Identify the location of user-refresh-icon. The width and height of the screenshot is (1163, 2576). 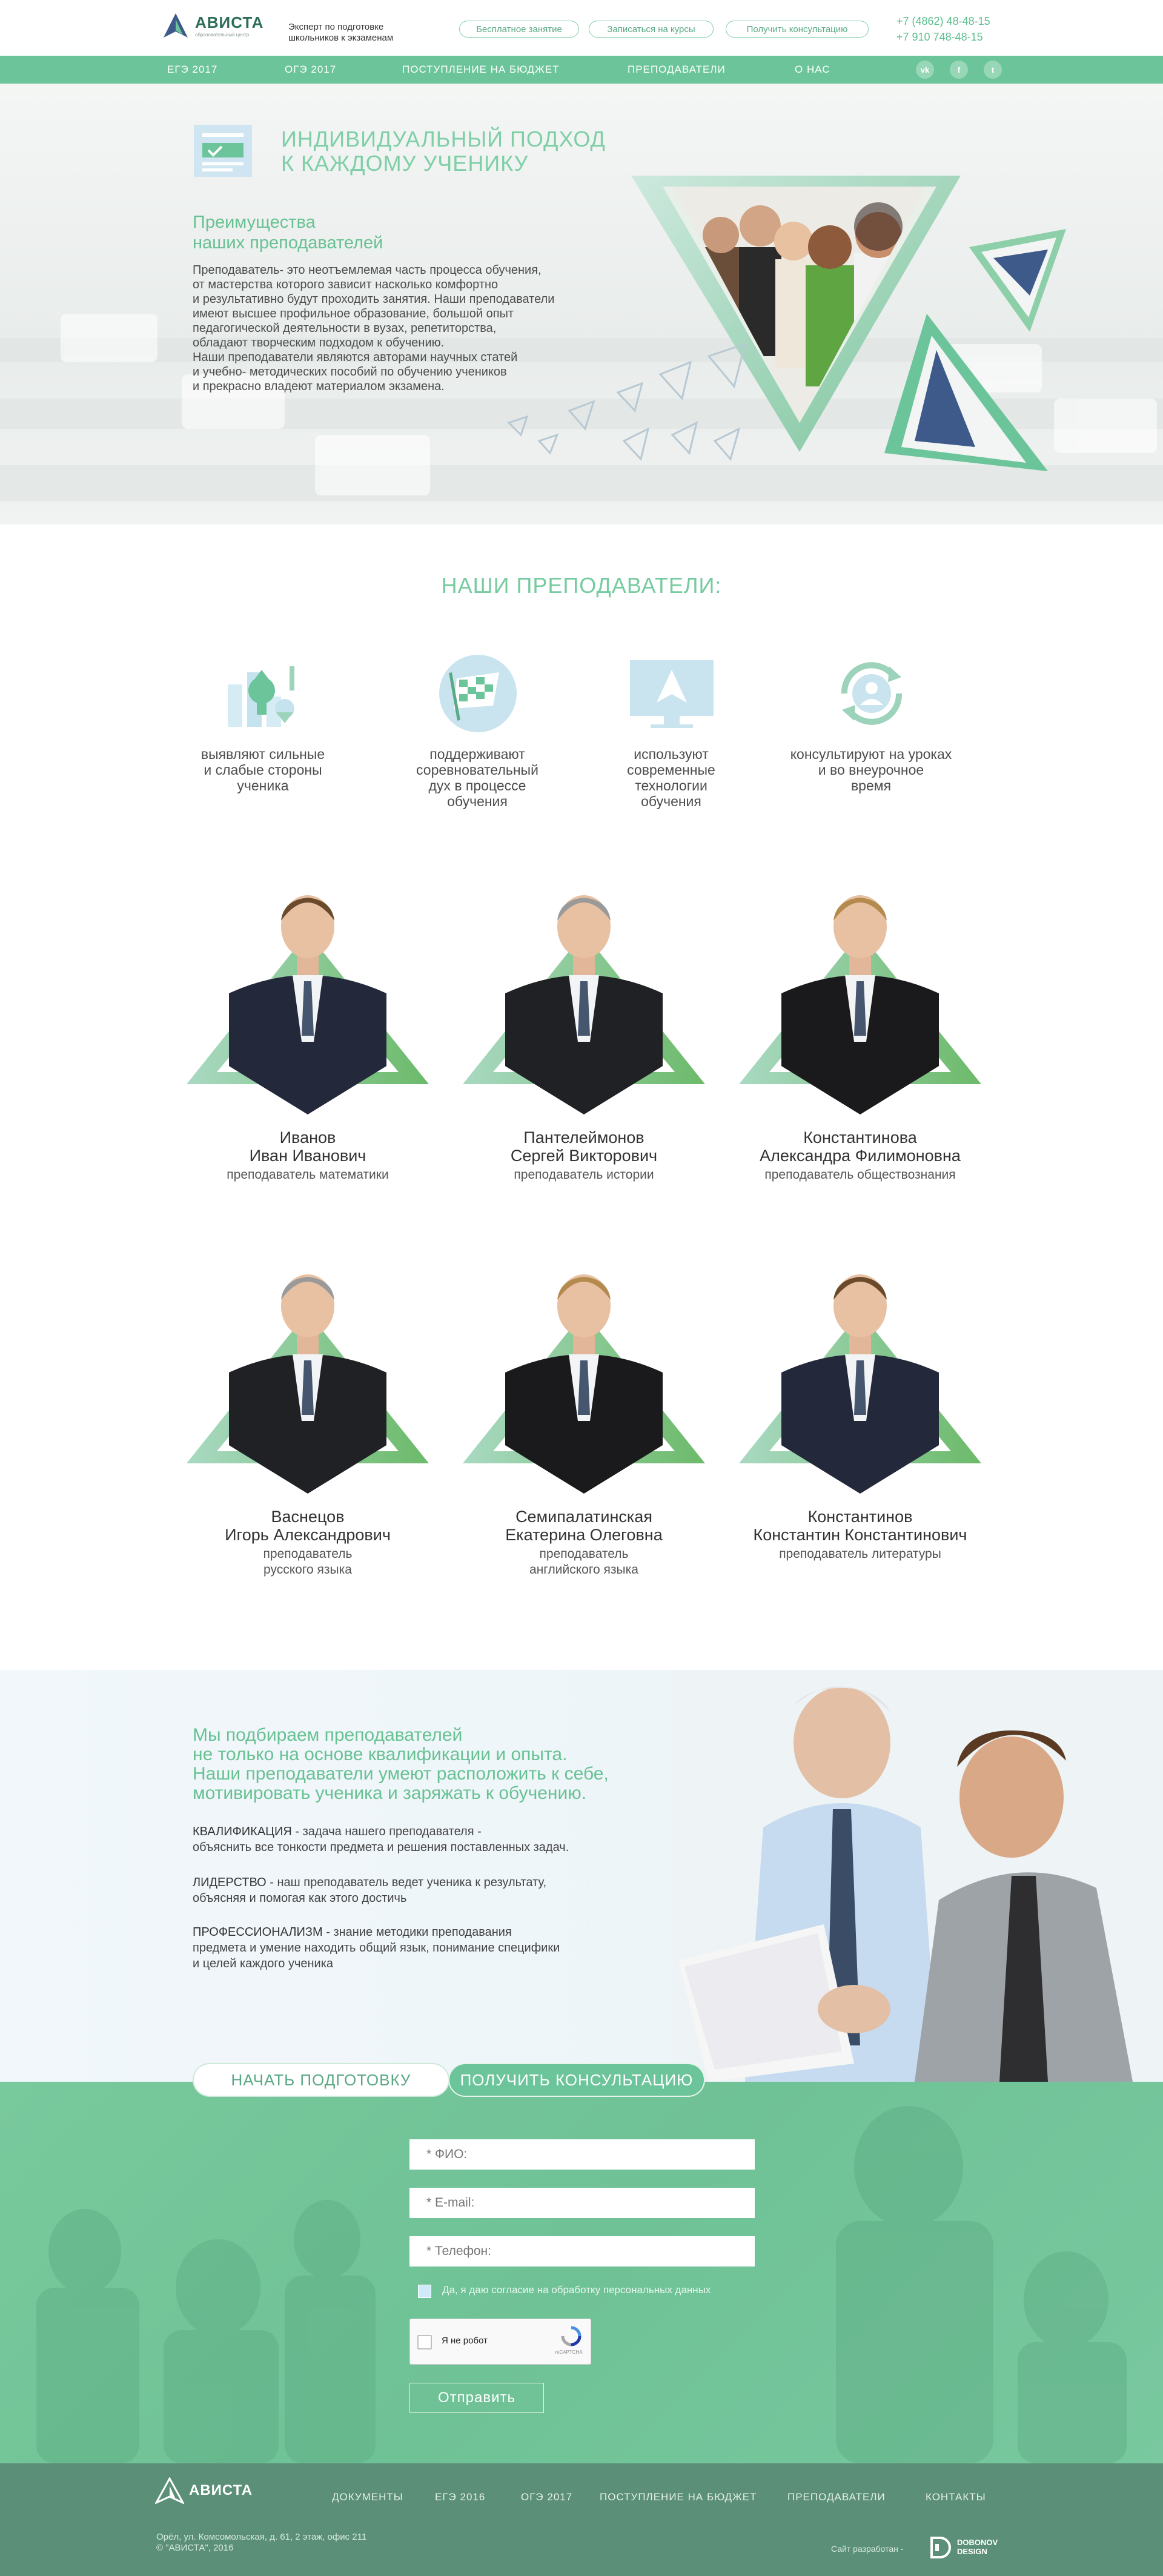
(872, 693).